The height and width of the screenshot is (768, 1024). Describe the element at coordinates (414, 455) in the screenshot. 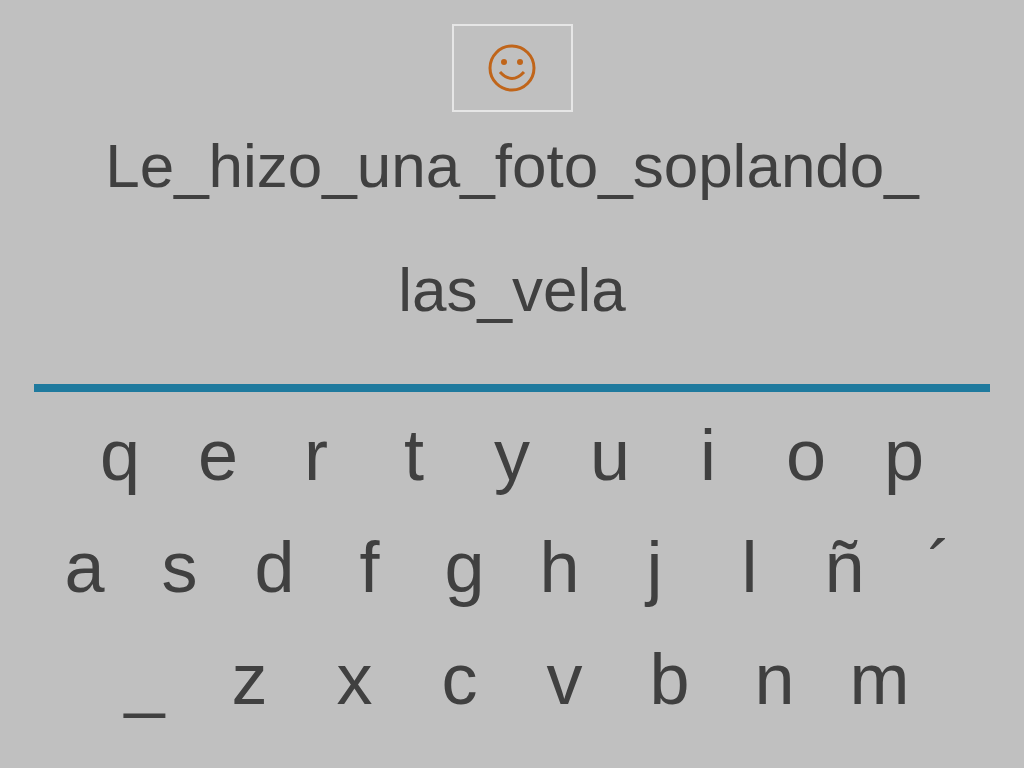

I see `letter-key: t` at that location.